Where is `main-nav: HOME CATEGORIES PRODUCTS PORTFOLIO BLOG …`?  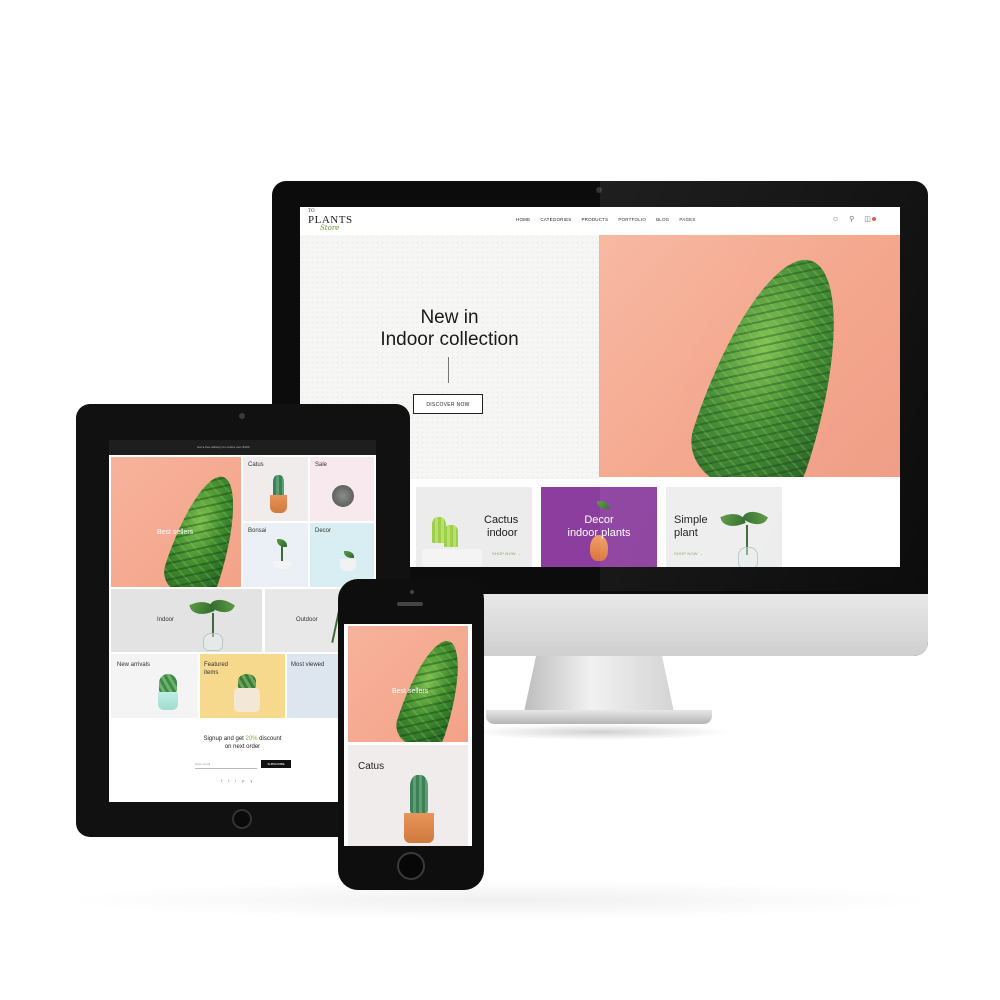 main-nav: HOME CATEGORIES PRODUCTS PORTFOLIO BLOG … is located at coordinates (606, 219).